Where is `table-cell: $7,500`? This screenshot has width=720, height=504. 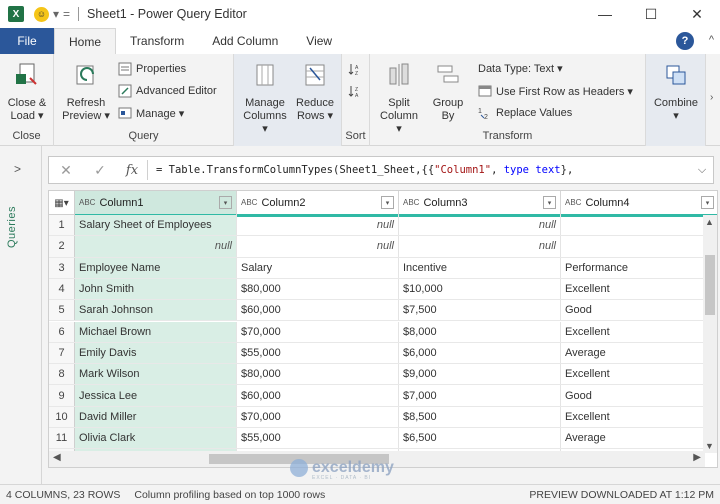 table-cell: $7,500 is located at coordinates (480, 310).